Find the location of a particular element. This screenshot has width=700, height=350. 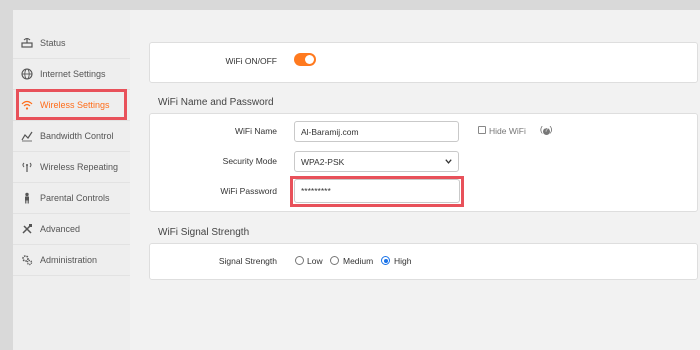

repeater-icon is located at coordinates (27, 167).